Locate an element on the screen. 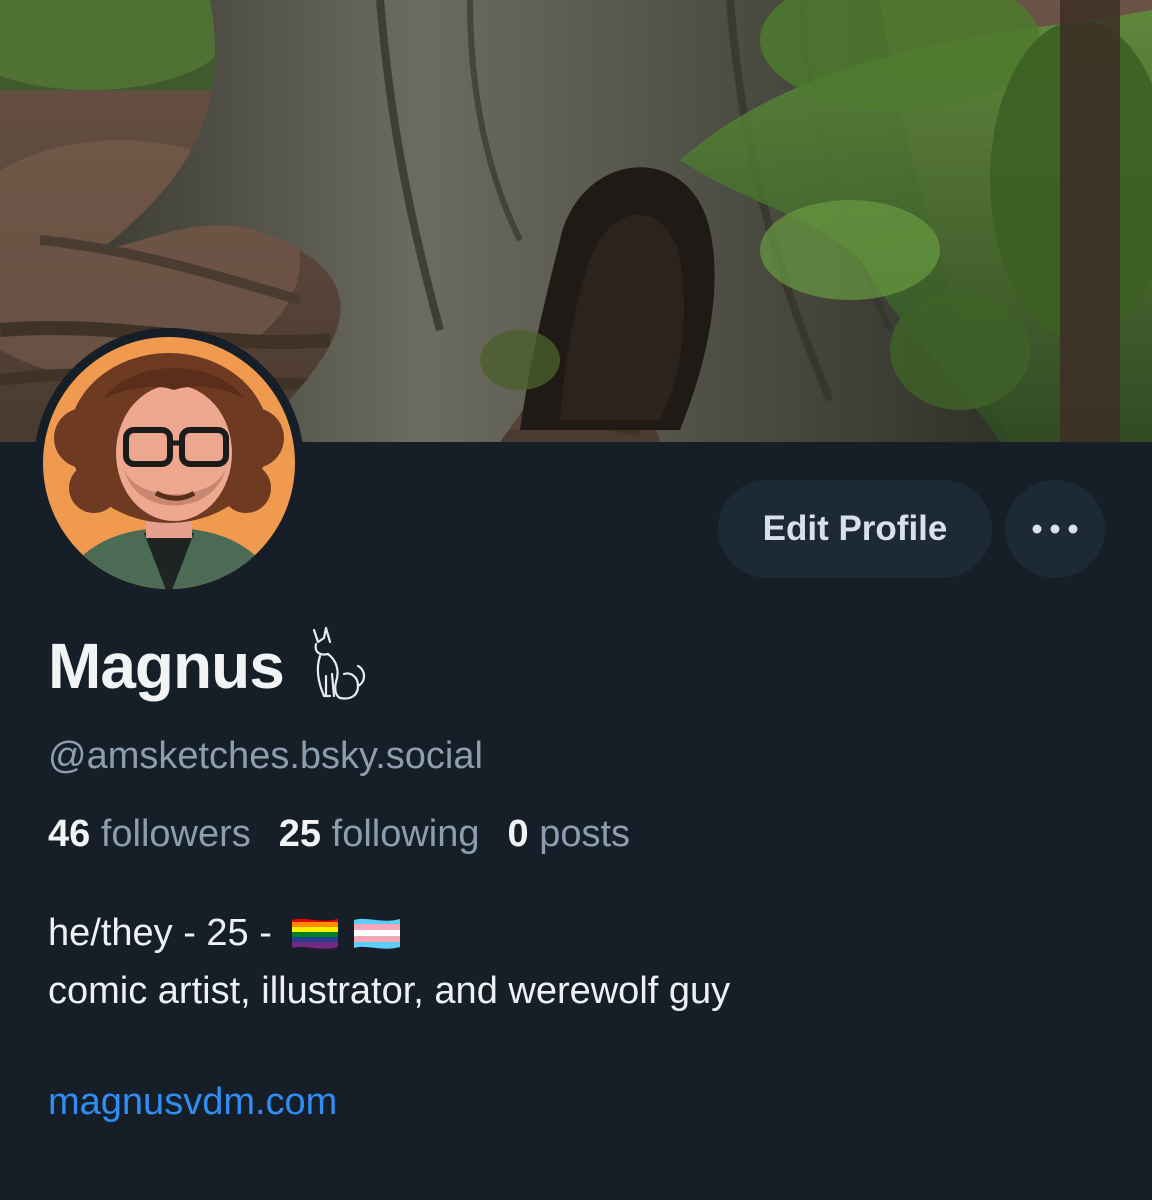 This screenshot has height=1200, width=1152. profile-stats: 46 followers 25 following 0 posts is located at coordinates (353, 835).